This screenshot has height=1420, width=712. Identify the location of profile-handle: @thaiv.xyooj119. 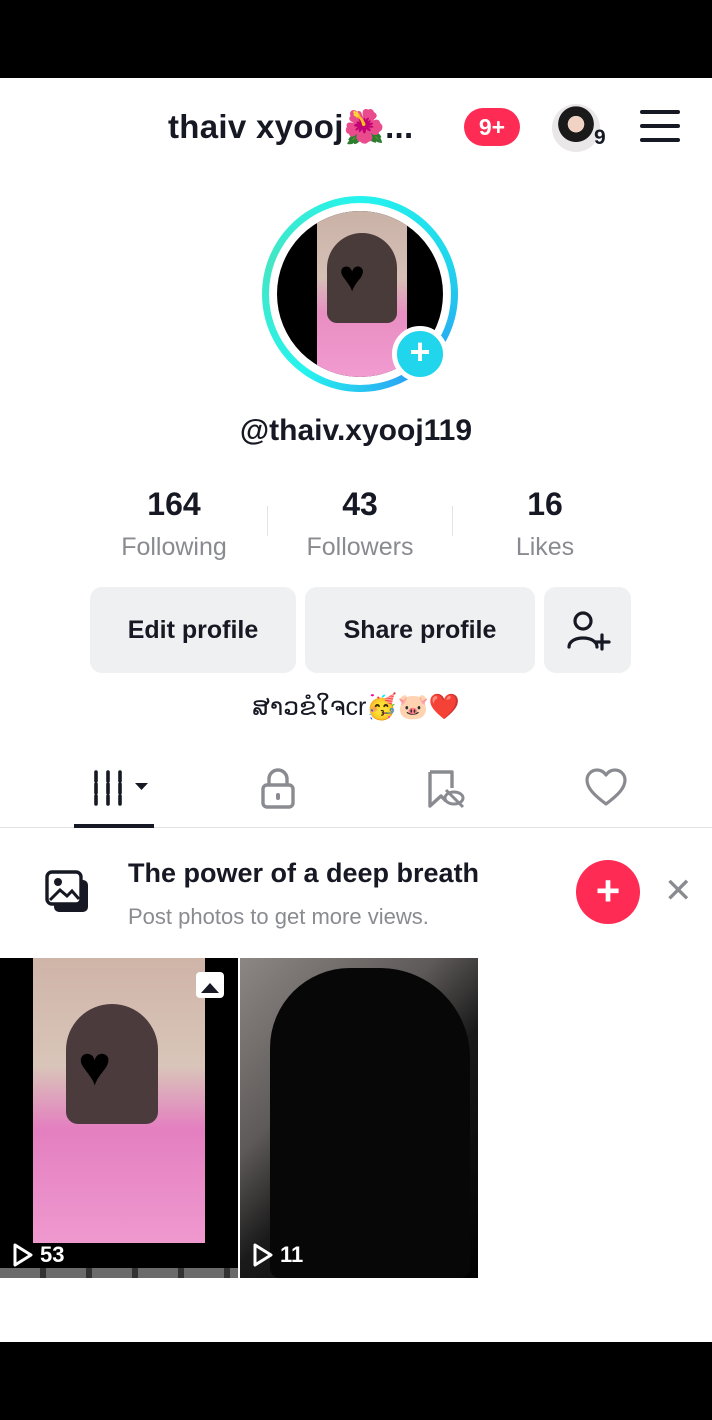
(356, 430).